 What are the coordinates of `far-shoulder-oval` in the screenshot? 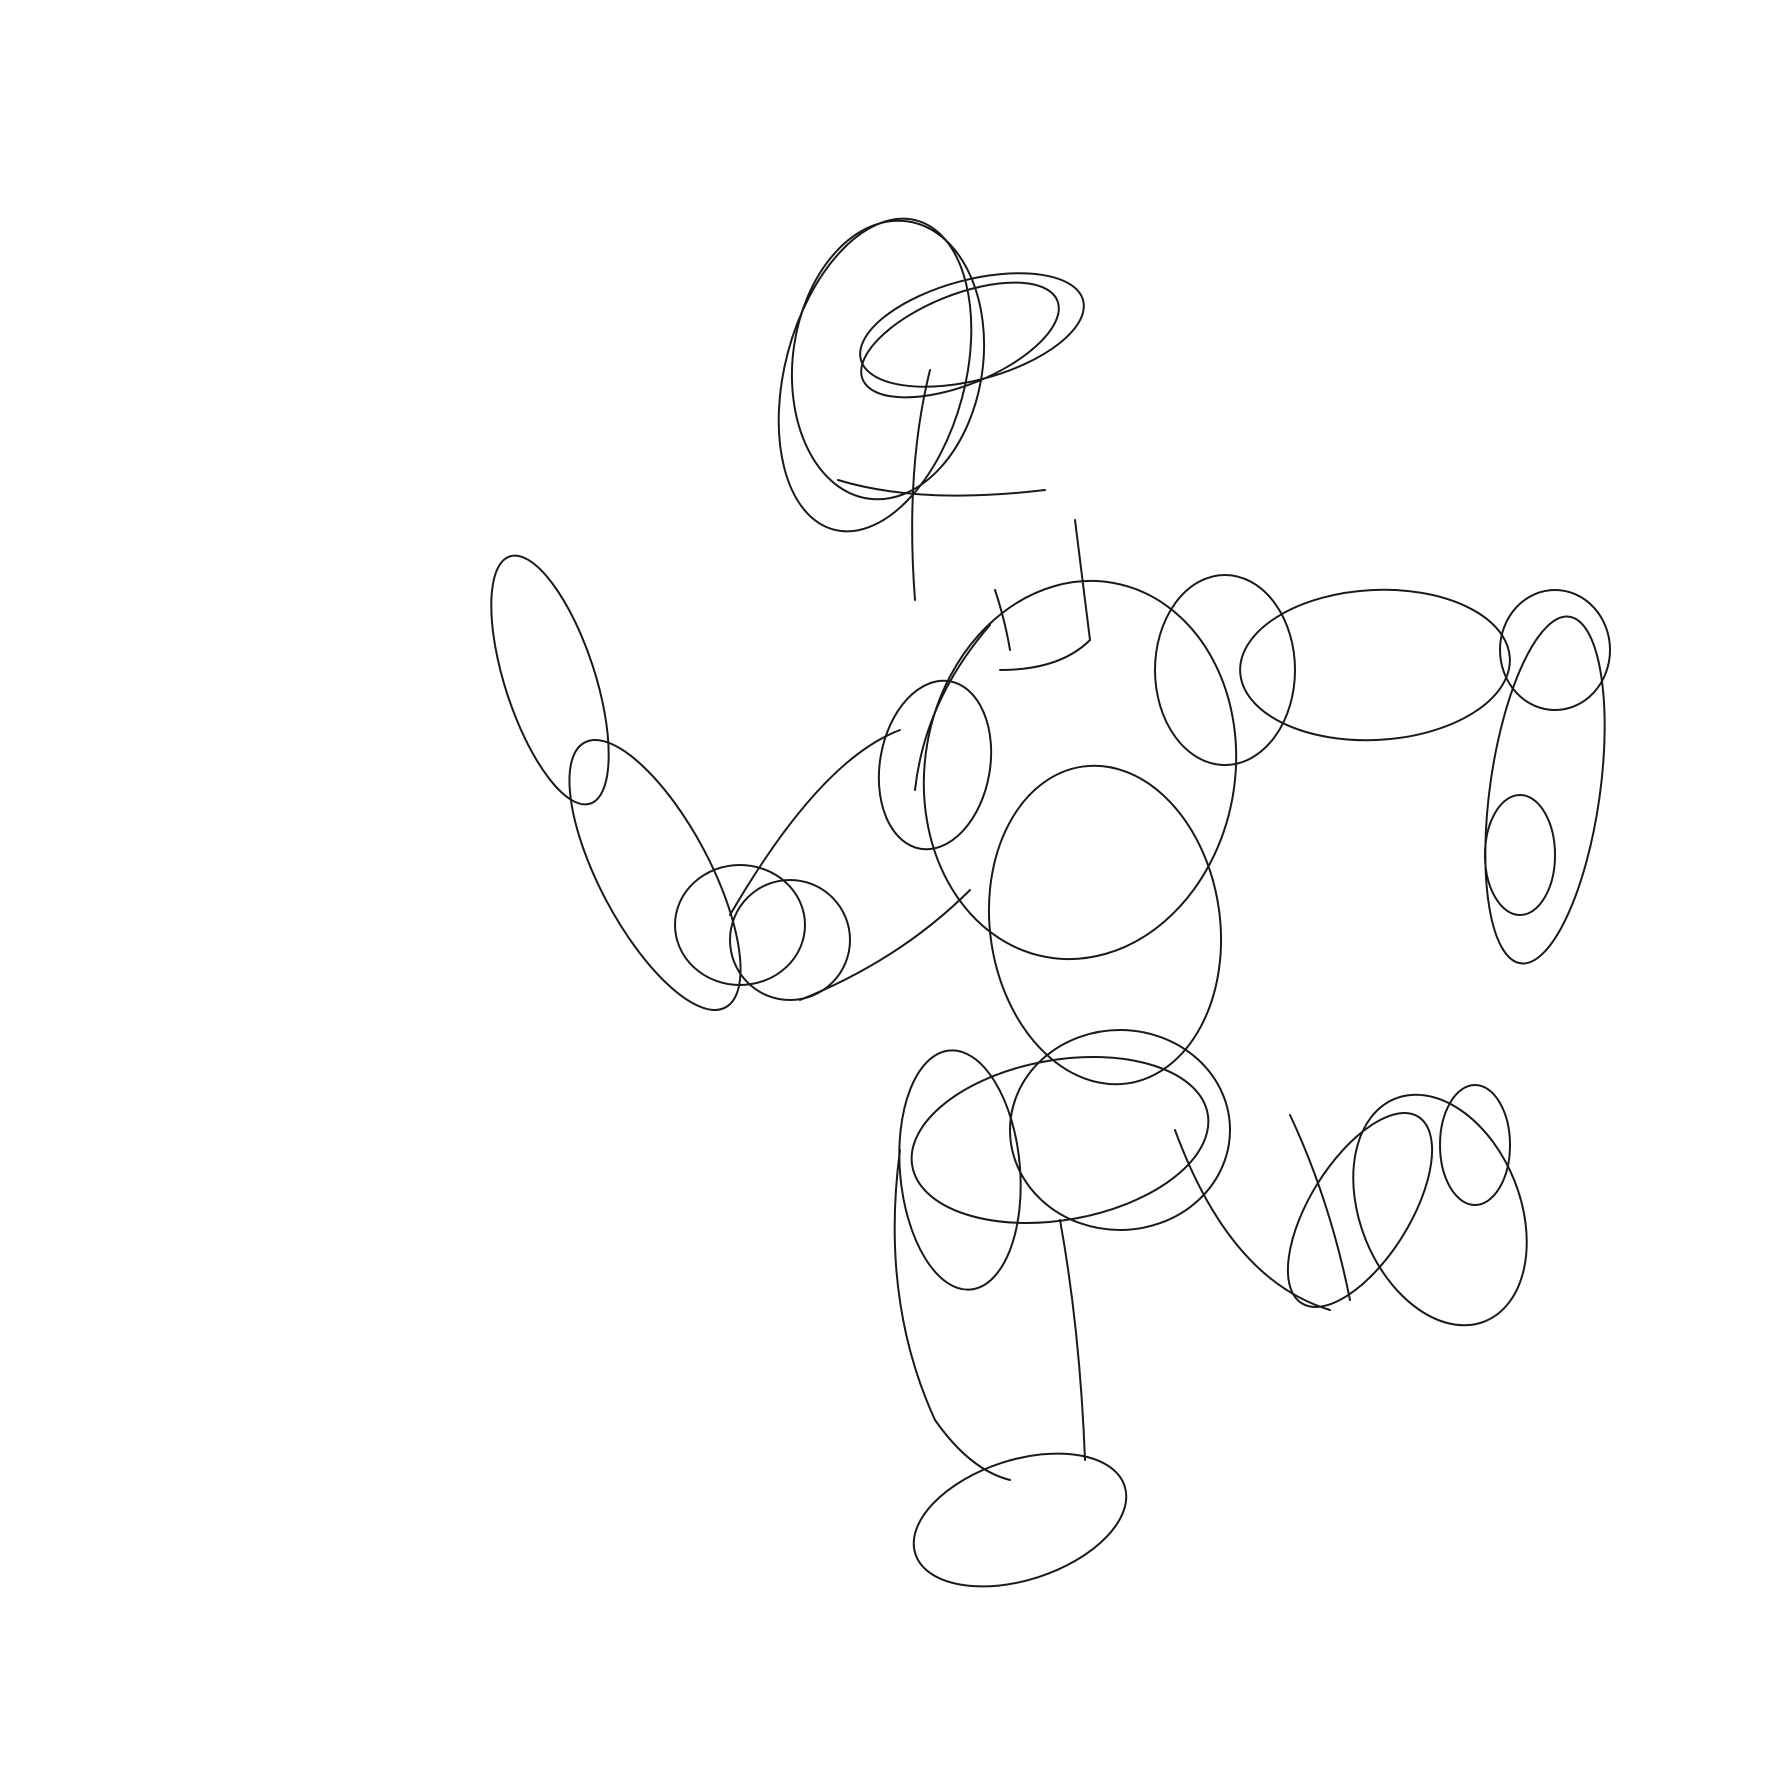 It's located at (1225, 670).